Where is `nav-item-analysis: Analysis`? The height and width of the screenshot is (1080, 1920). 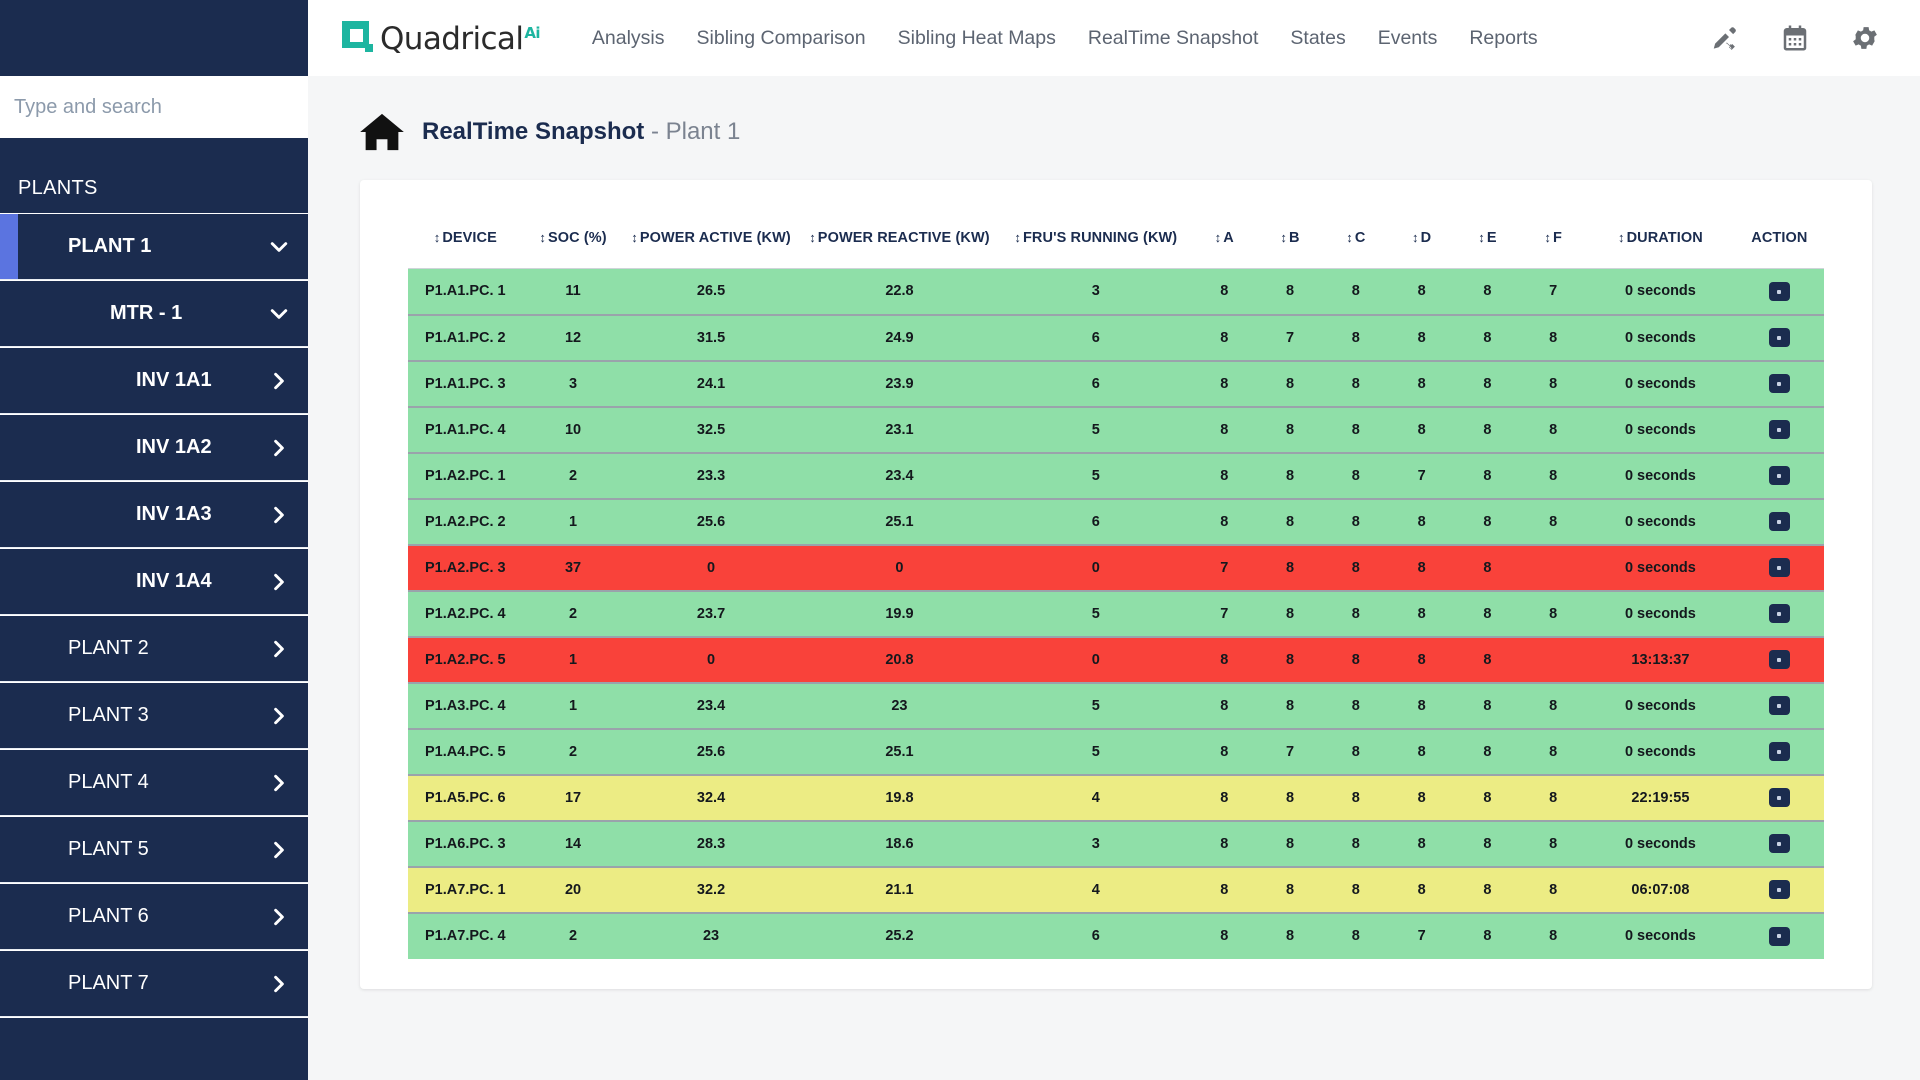
nav-item-analysis: Analysis is located at coordinates (628, 38).